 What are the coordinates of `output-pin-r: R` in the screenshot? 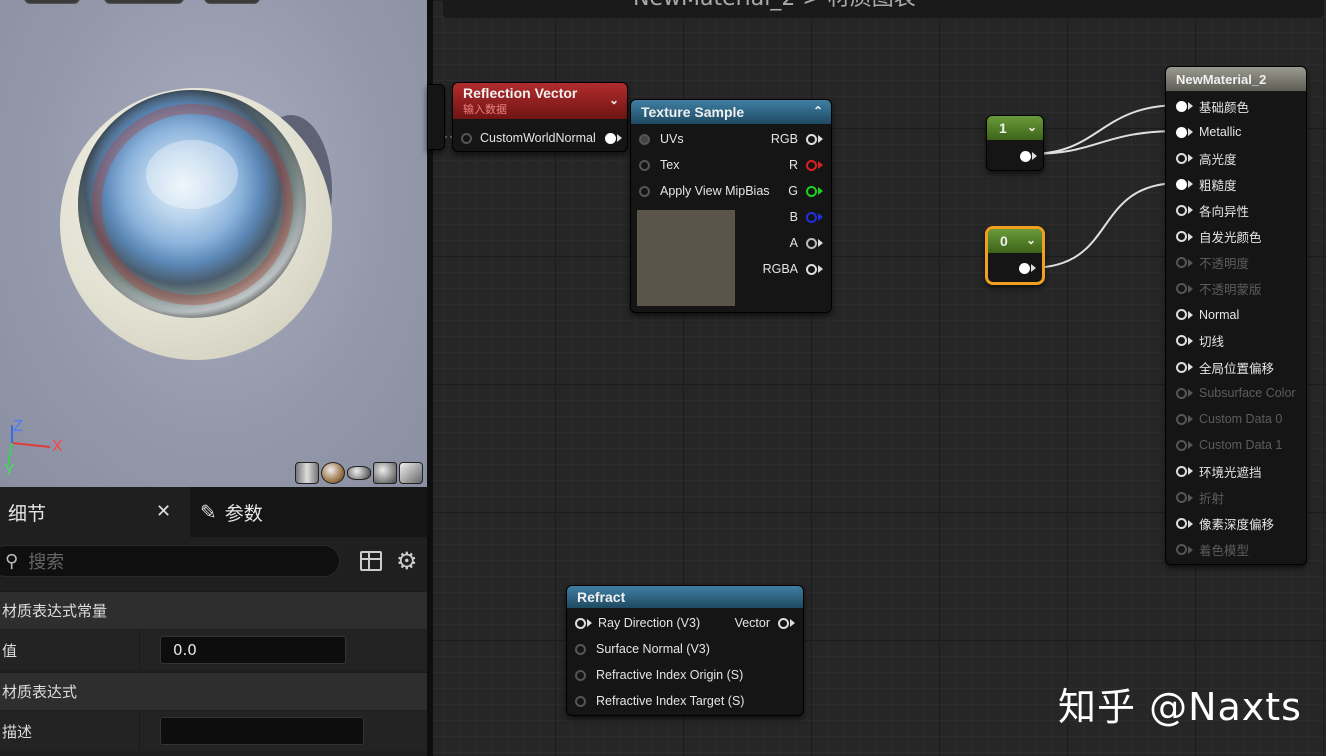 It's located at (806, 165).